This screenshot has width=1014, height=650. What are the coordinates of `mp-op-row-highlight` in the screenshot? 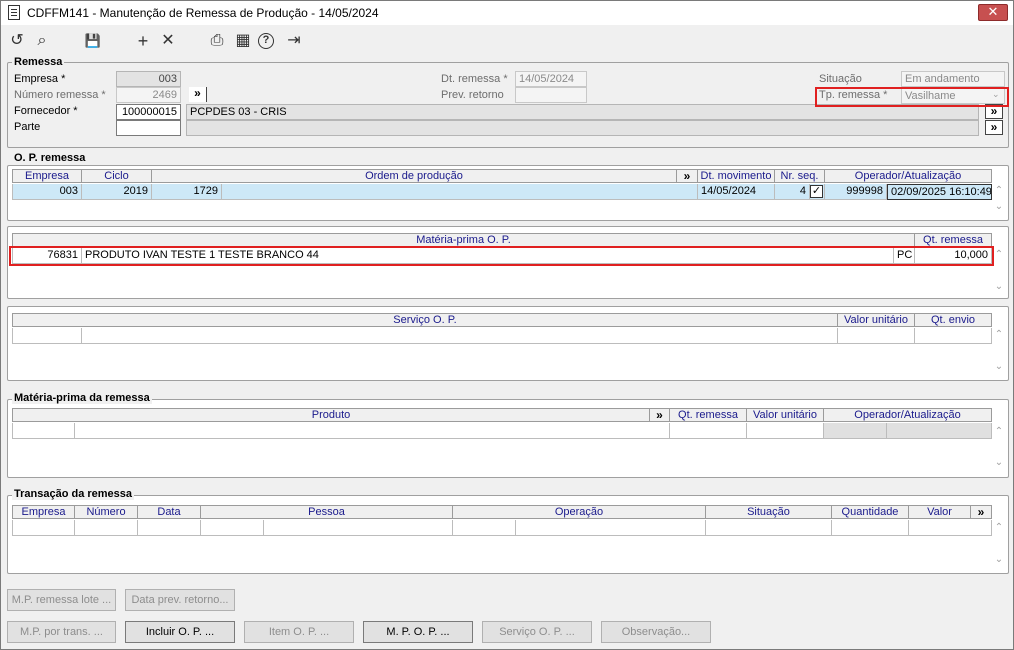 It's located at (501, 256).